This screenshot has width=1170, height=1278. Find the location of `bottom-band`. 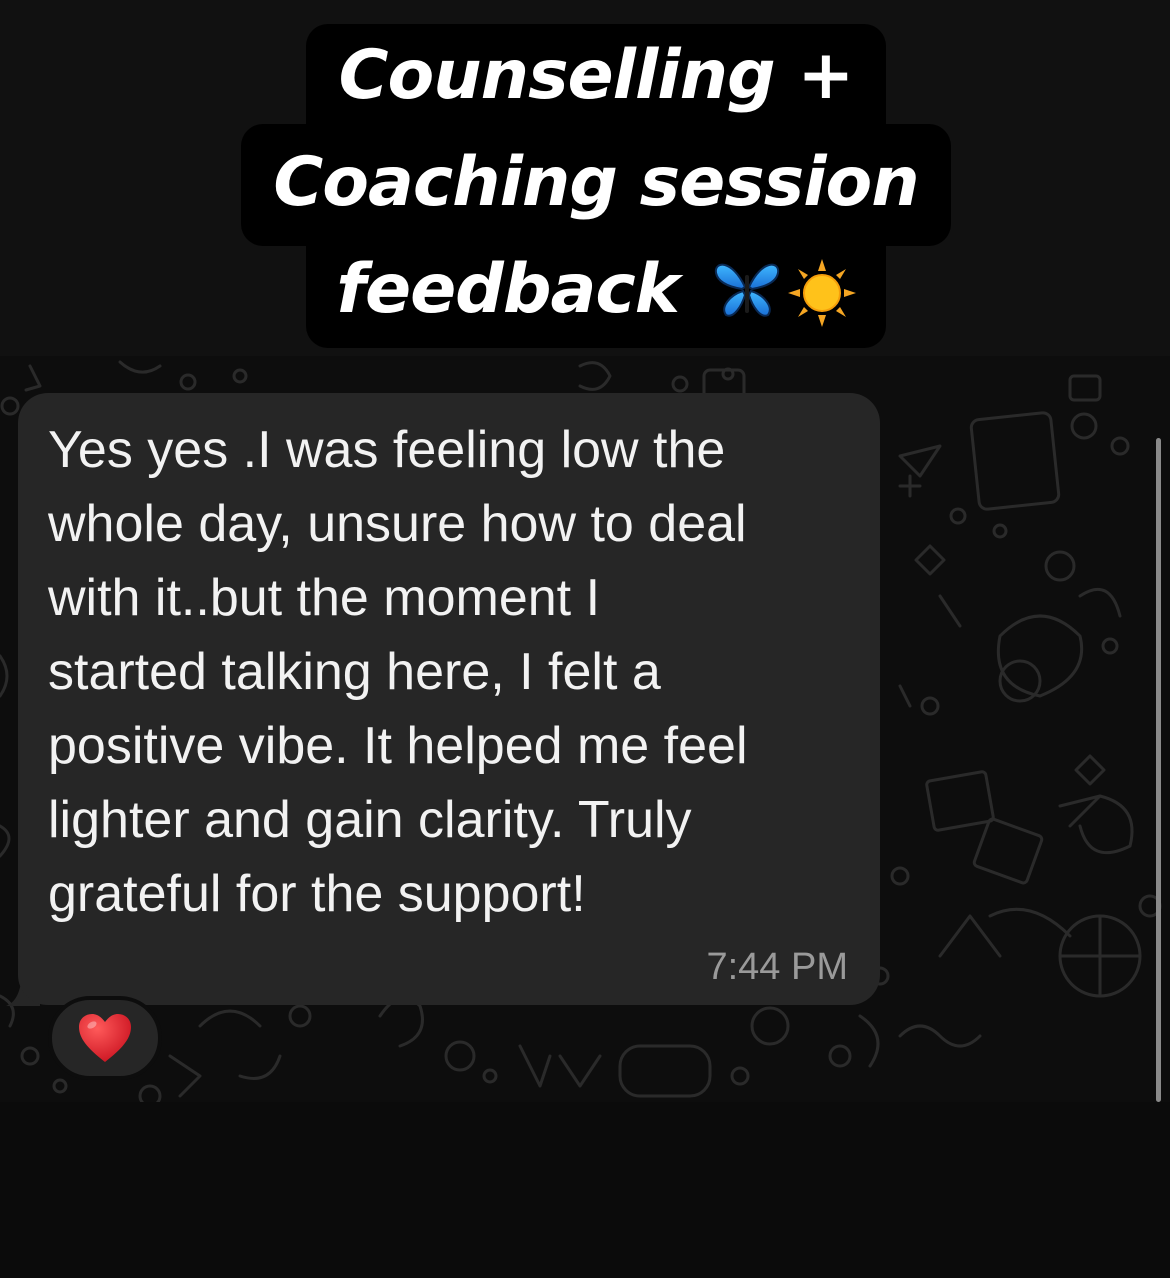

bottom-band is located at coordinates (585, 1190).